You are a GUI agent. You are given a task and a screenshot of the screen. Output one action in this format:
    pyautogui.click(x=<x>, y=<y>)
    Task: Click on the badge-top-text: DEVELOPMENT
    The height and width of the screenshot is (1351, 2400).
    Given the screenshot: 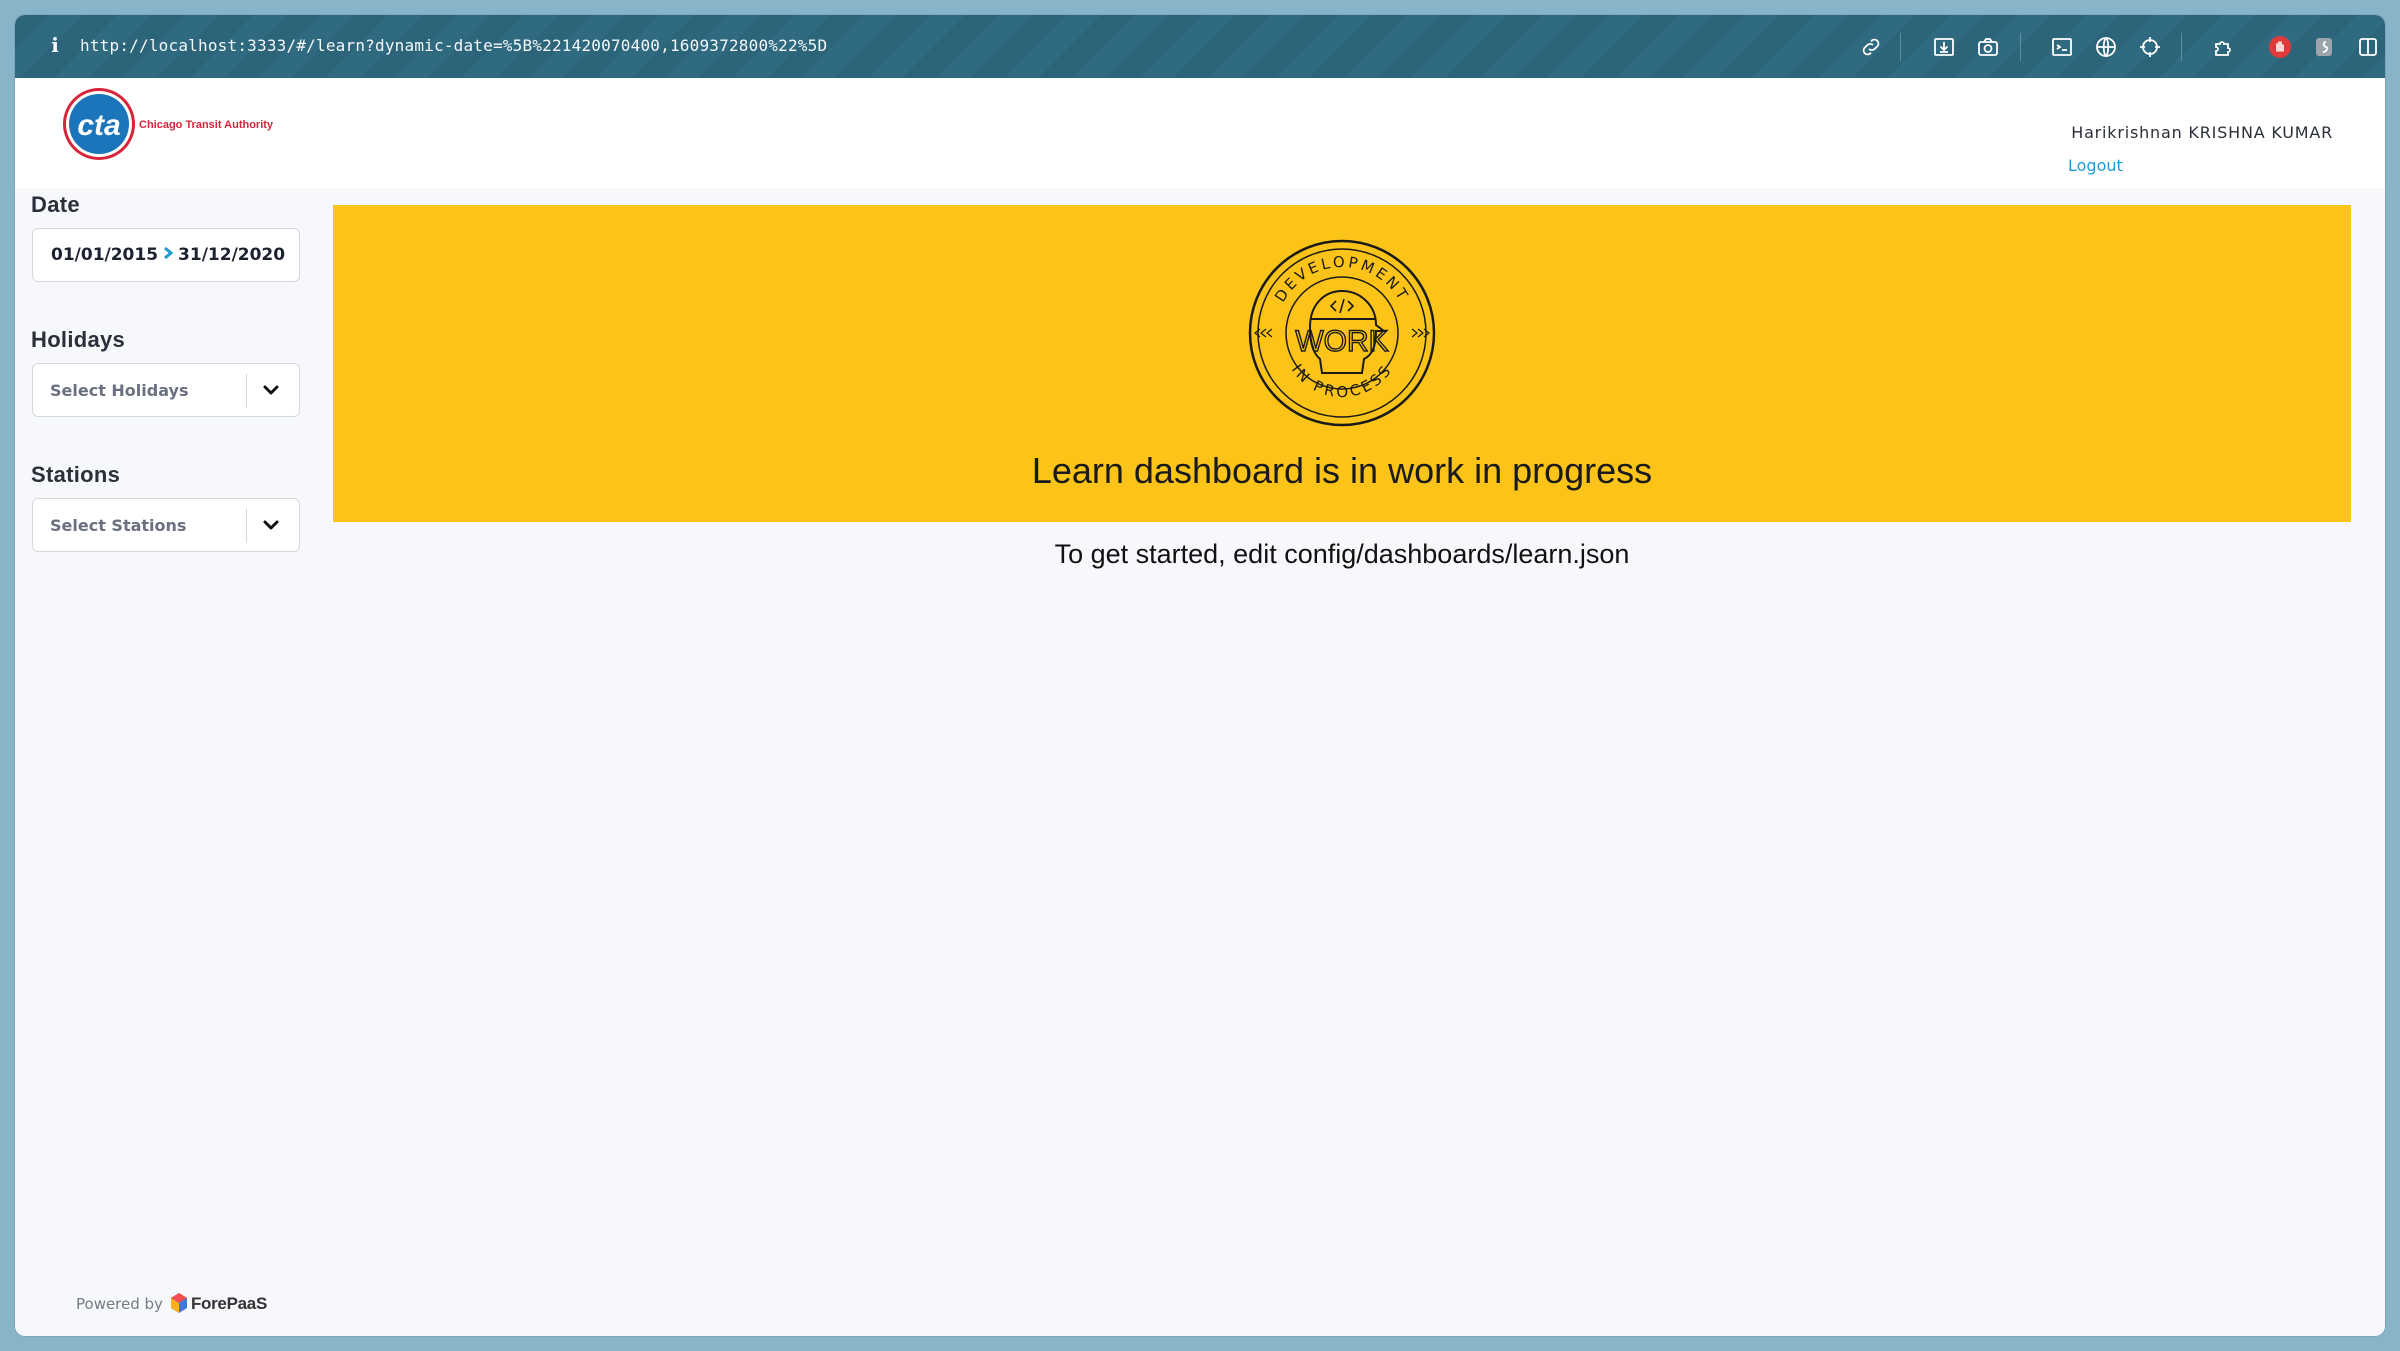 What is the action you would take?
    pyautogui.click(x=1340, y=279)
    